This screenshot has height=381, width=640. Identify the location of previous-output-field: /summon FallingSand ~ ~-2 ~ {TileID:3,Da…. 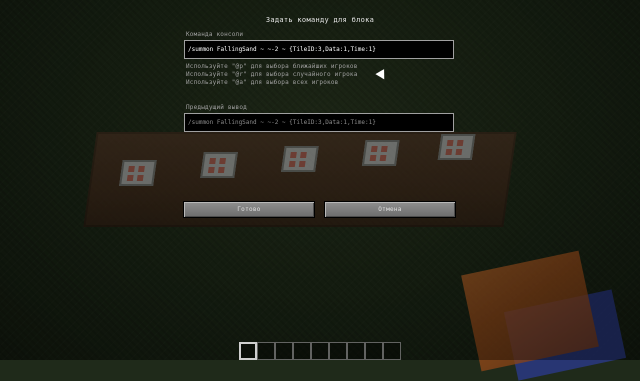
(319, 122).